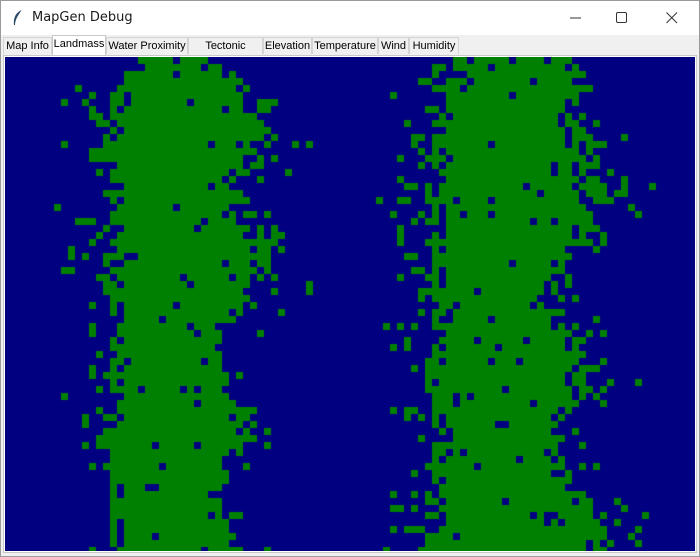  Describe the element at coordinates (287, 45) in the screenshot. I see `tab-elevation: Elevation` at that location.